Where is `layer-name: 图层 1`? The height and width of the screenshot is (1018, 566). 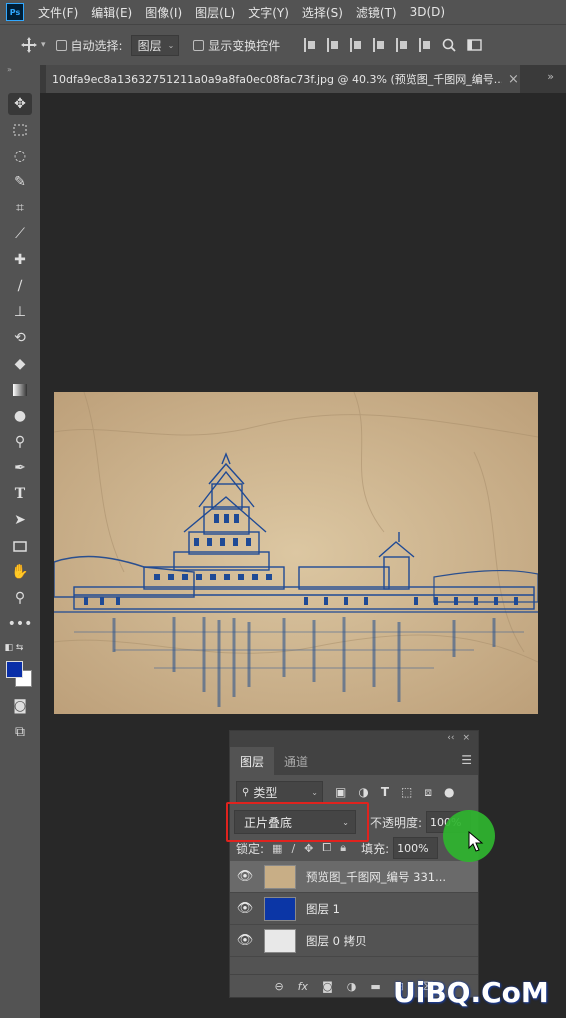 layer-name: 图层 1 is located at coordinates (323, 908).